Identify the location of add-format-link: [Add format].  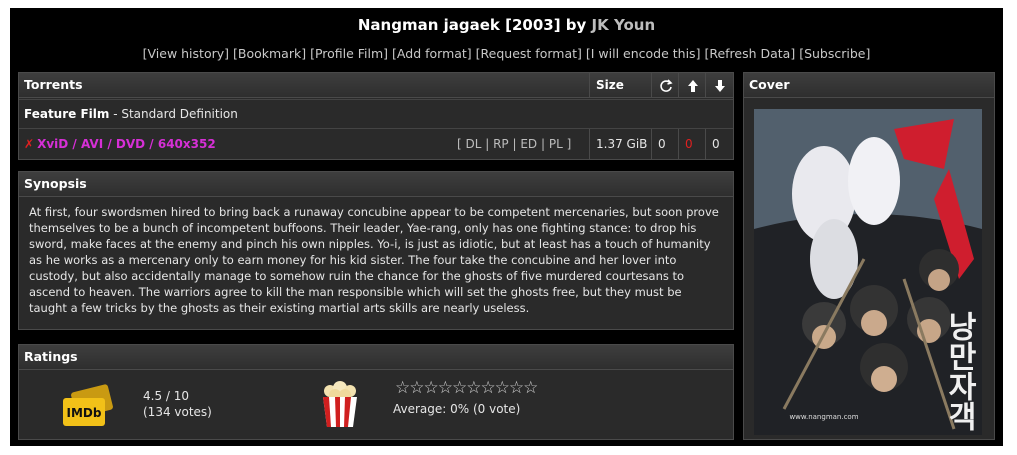
(432, 53).